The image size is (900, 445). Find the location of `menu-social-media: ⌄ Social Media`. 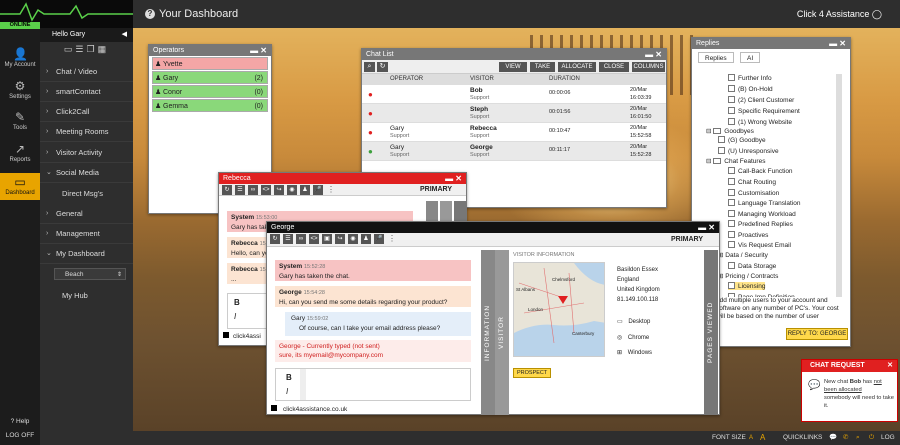

menu-social-media: ⌄ Social Media is located at coordinates (86, 173).